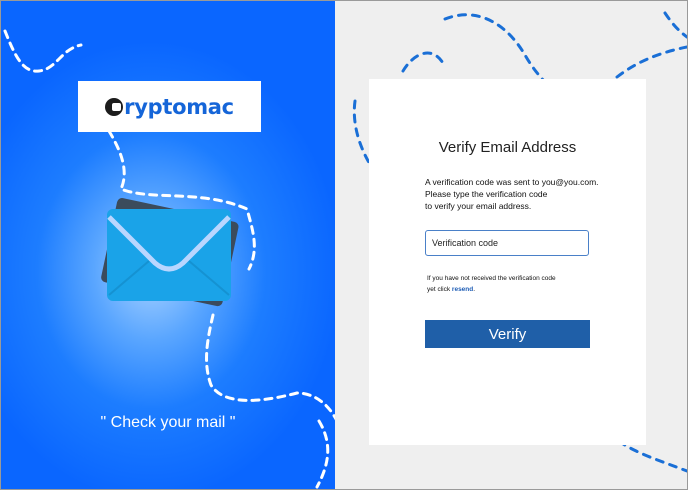 This screenshot has height=490, width=688. What do you see at coordinates (486, 194) in the screenshot?
I see `message-line: Please type the verification code` at bounding box center [486, 194].